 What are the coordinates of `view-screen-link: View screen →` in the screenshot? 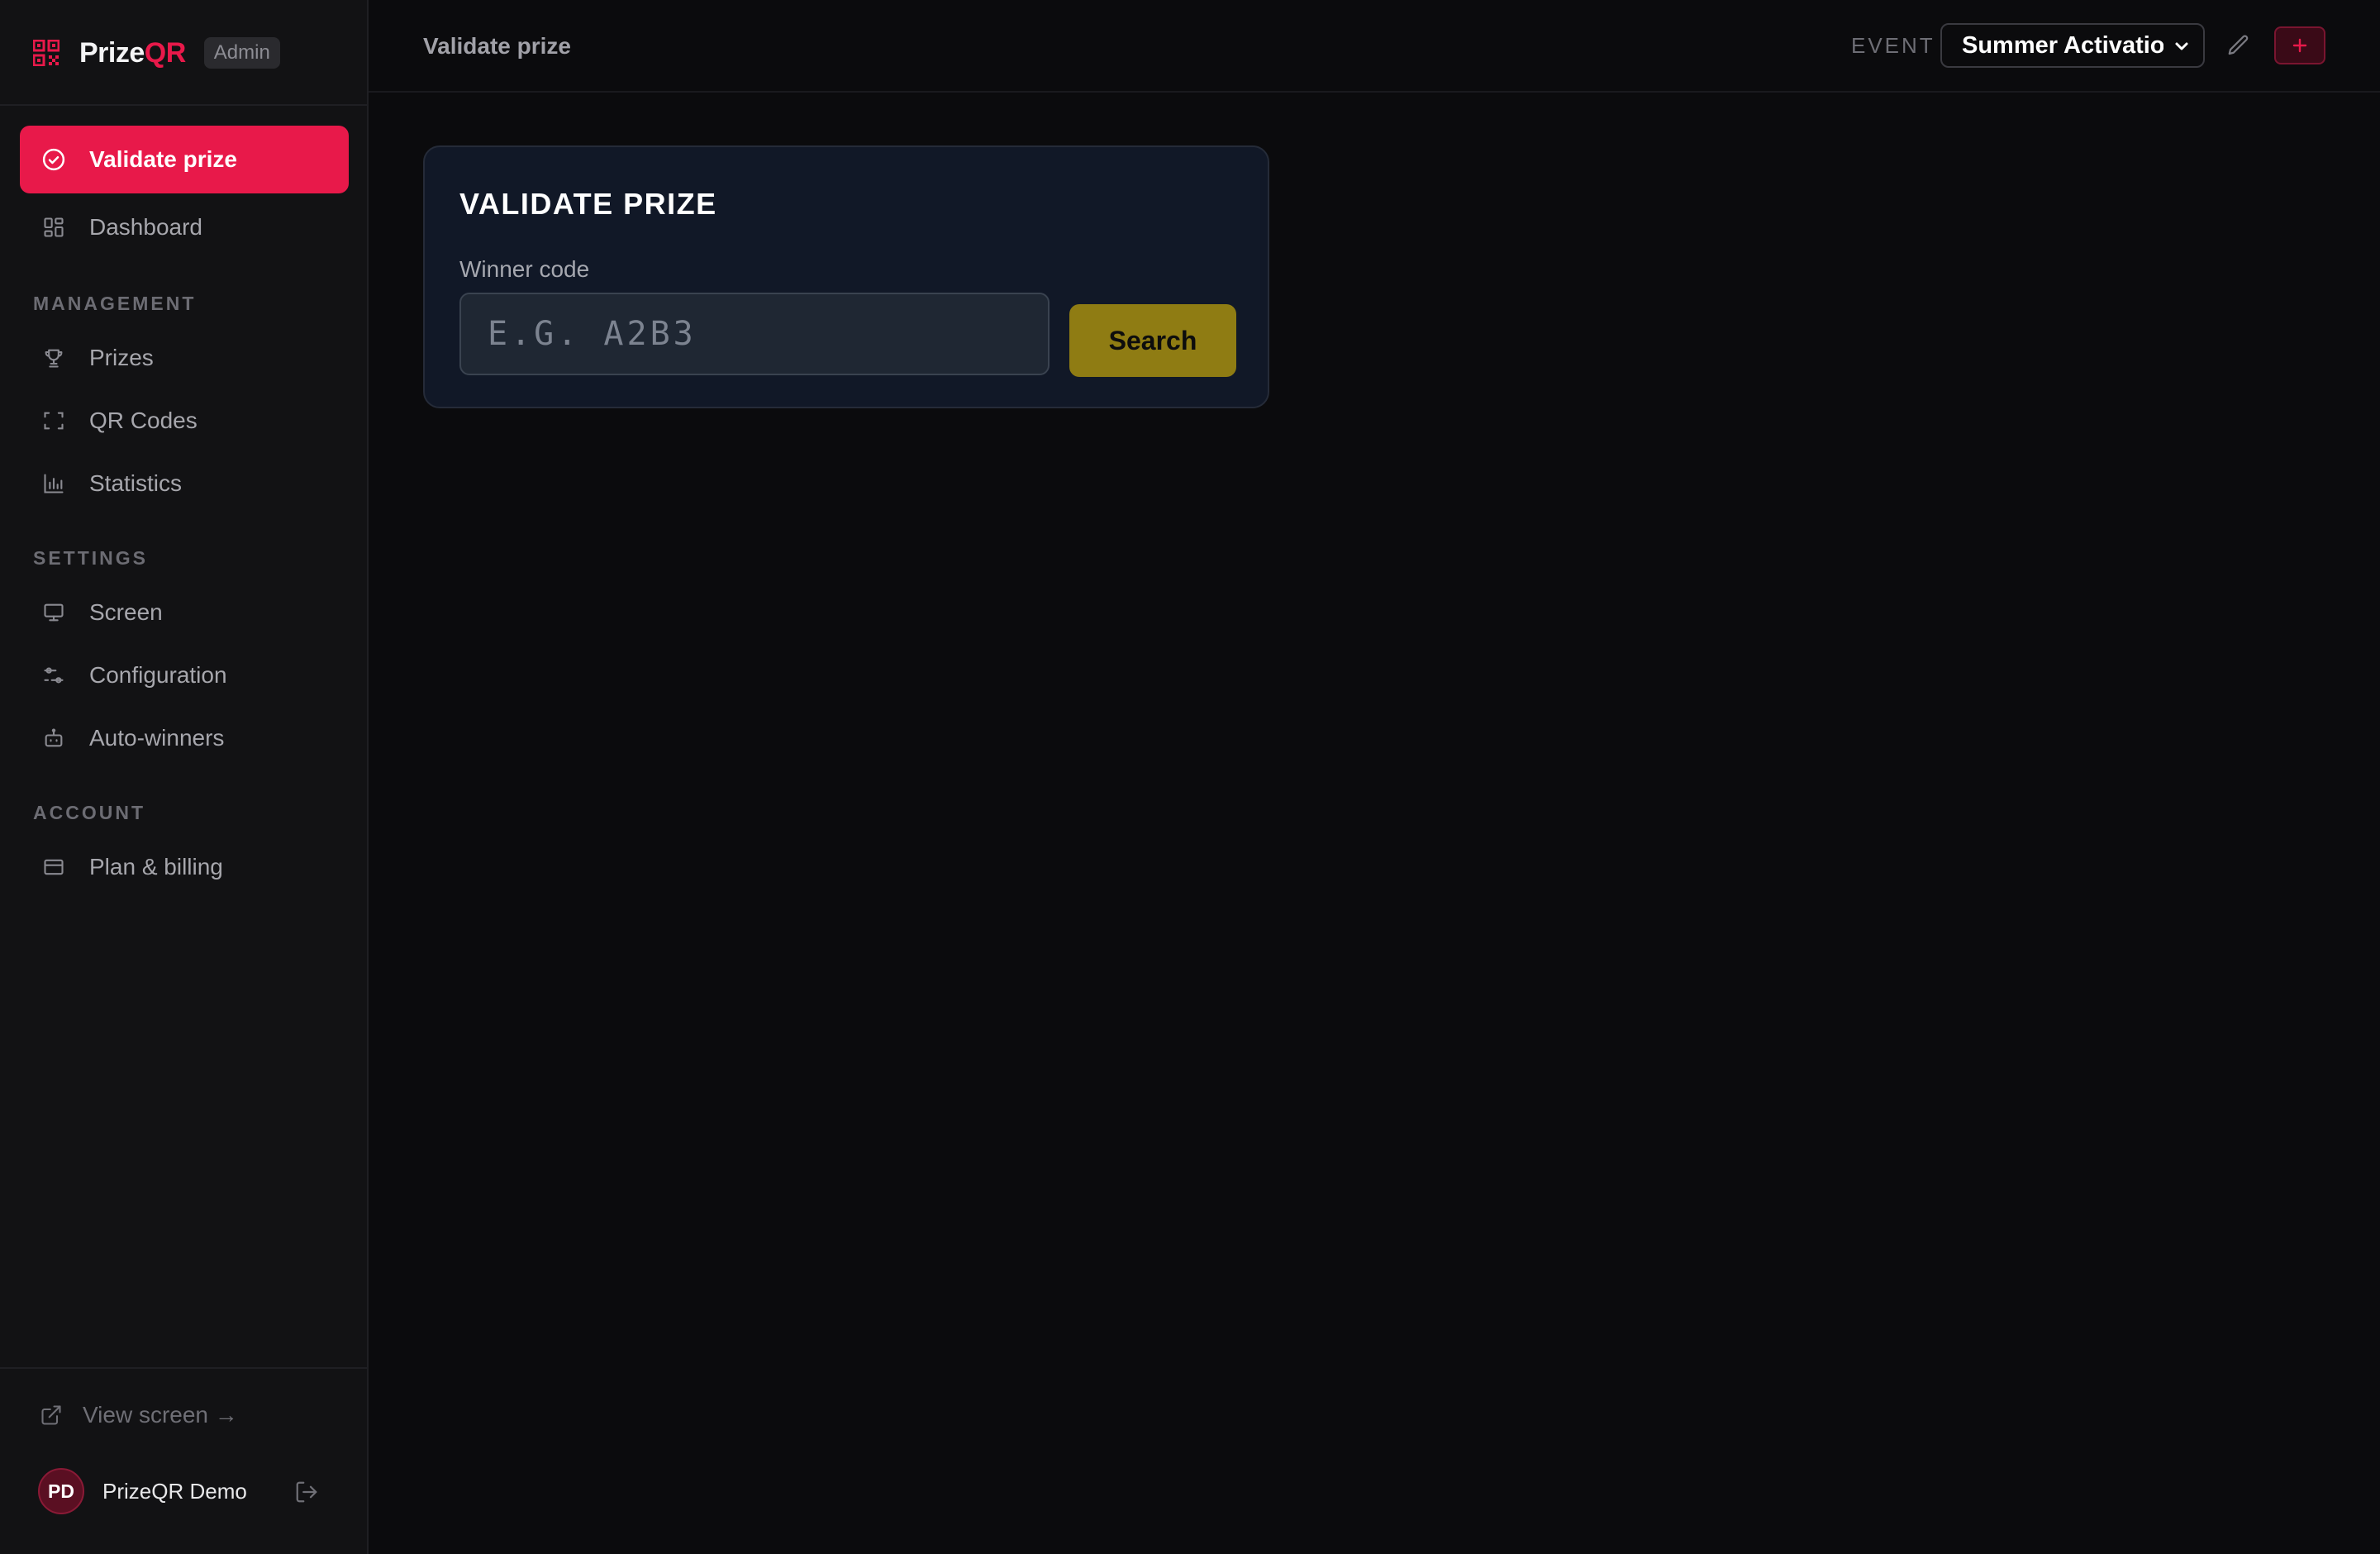 It's located at (139, 1415).